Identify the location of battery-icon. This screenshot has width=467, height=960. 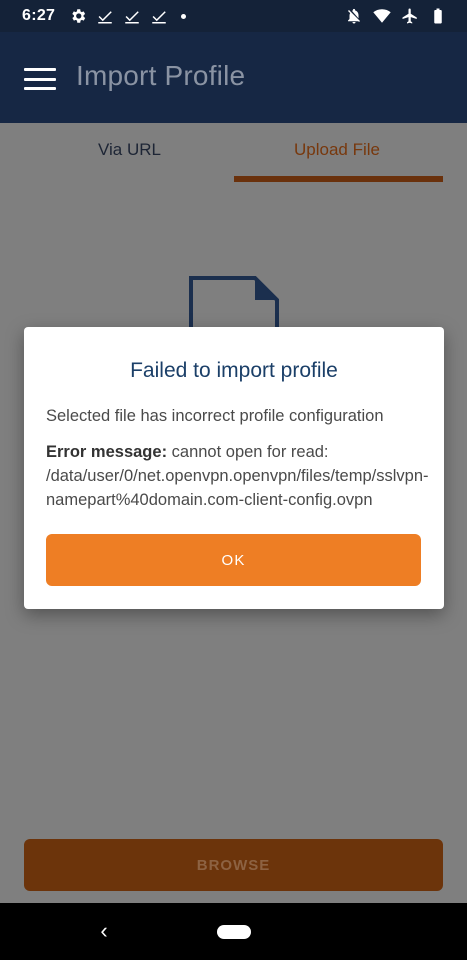
(438, 16).